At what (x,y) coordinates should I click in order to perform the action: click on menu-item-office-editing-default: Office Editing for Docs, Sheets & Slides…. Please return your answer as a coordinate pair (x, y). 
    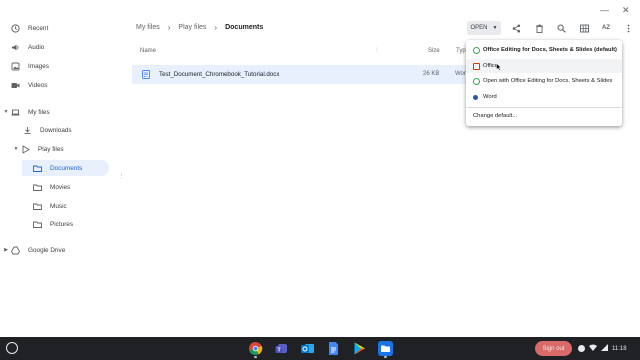
    Looking at the image, I should click on (544, 50).